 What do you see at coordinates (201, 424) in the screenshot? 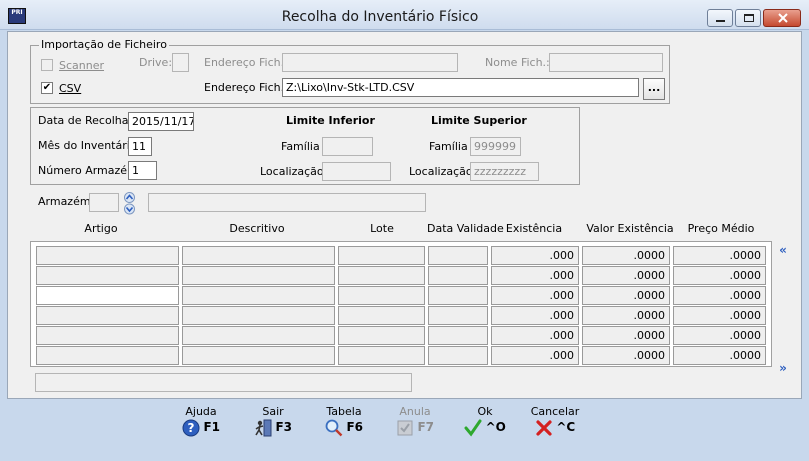
I see `help-button: Ajuda ? F1` at bounding box center [201, 424].